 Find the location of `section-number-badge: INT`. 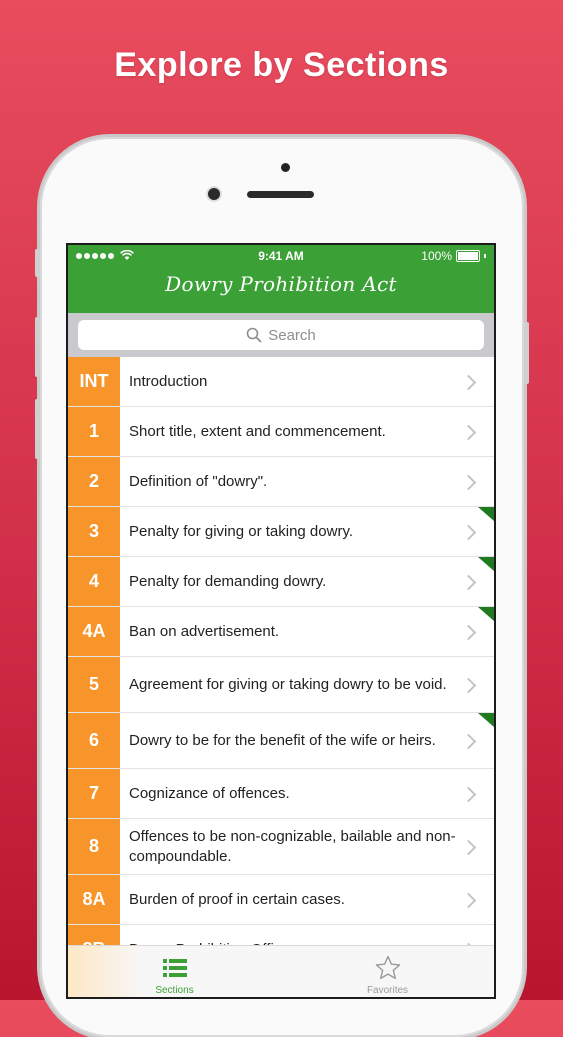

section-number-badge: INT is located at coordinates (94, 381).